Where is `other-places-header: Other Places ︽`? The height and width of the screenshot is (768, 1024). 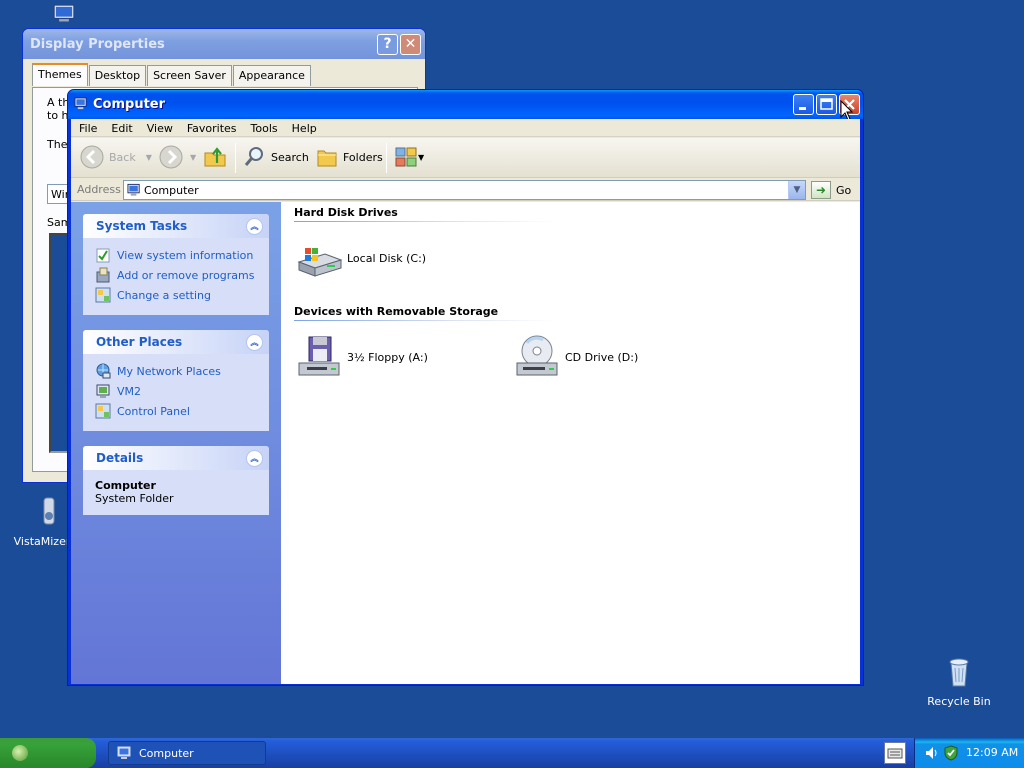
other-places-header: Other Places ︽ is located at coordinates (176, 342).